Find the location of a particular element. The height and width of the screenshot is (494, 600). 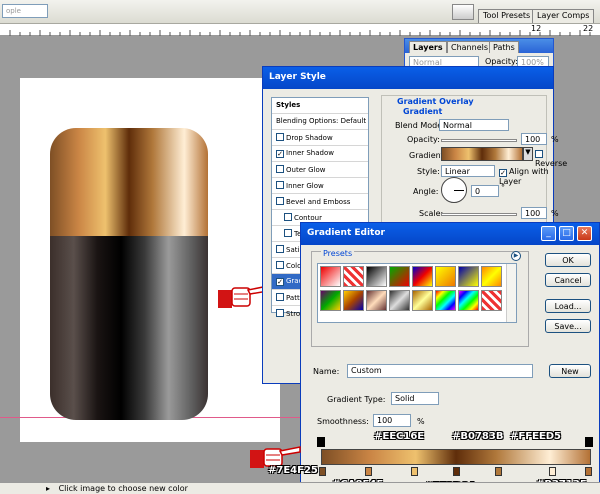

chevron-down-icon: ▼ is located at coordinates (528, 154).